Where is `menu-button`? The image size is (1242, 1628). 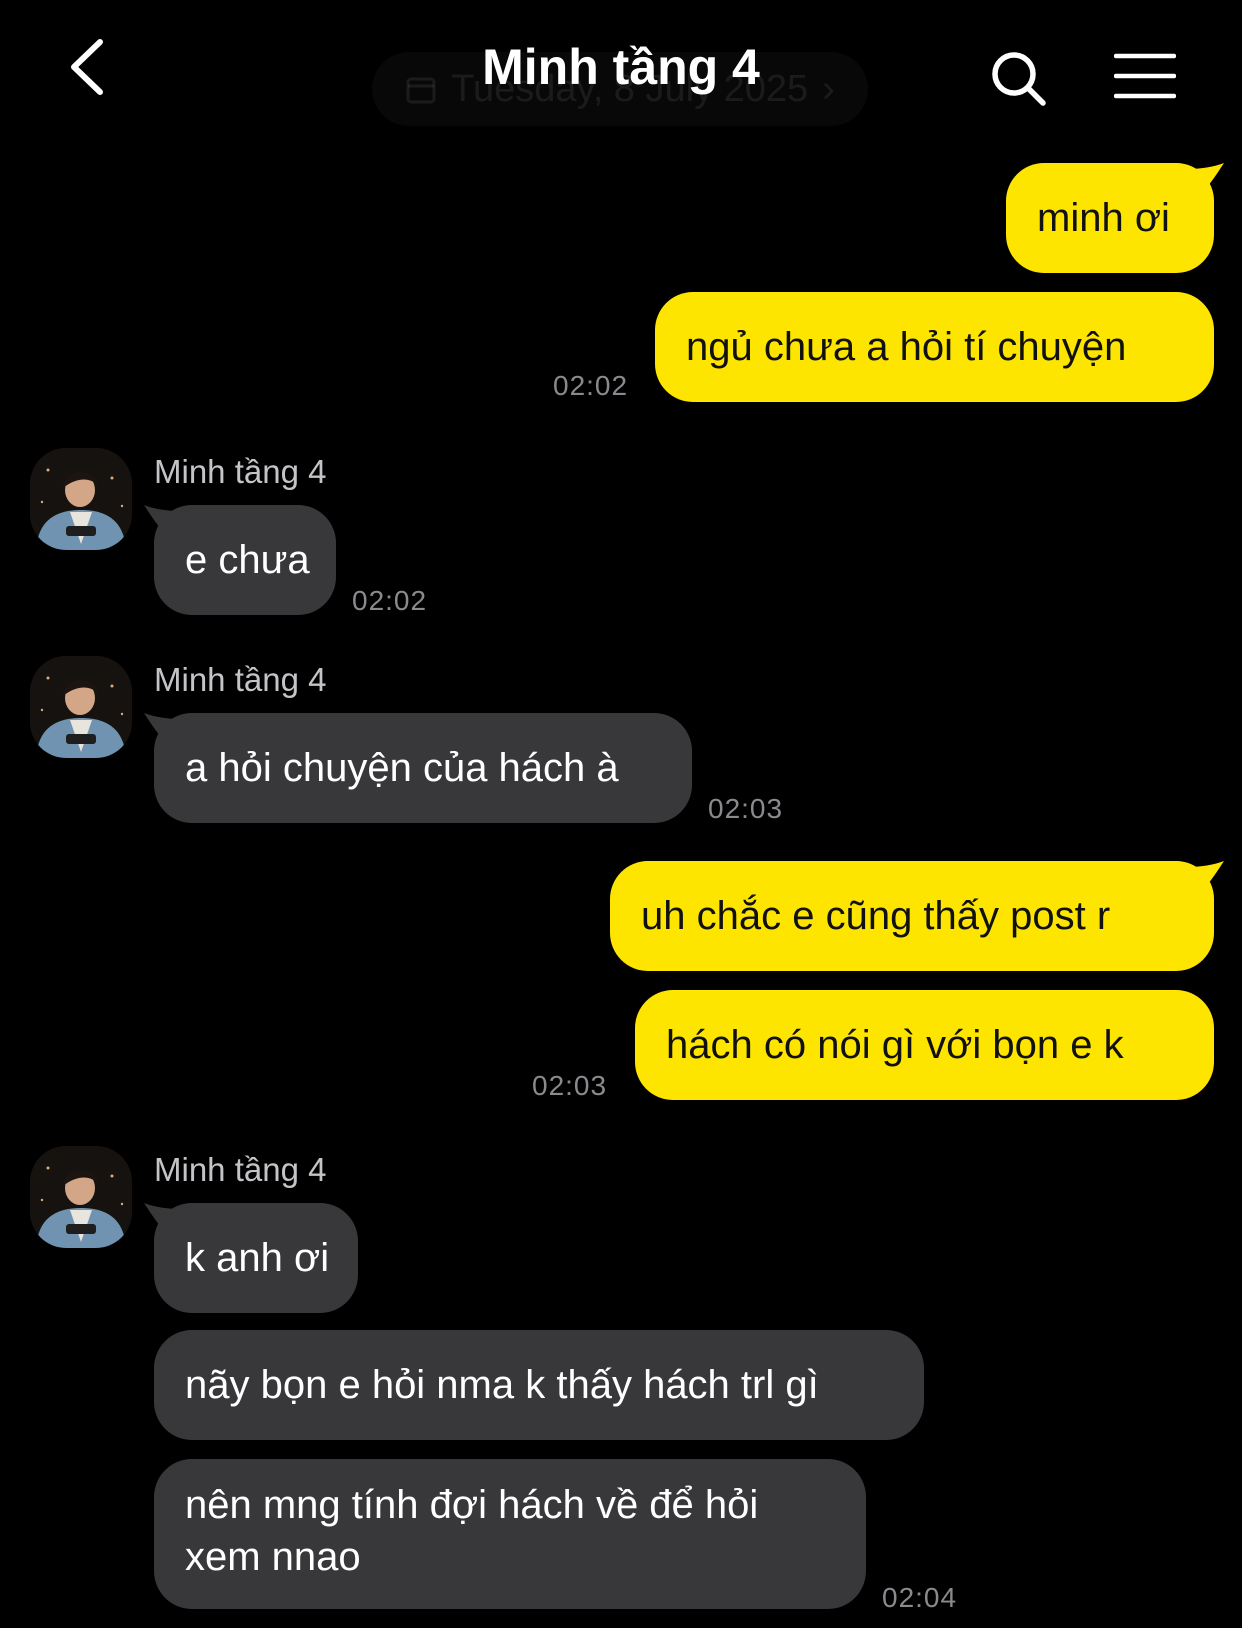 menu-button is located at coordinates (1145, 76).